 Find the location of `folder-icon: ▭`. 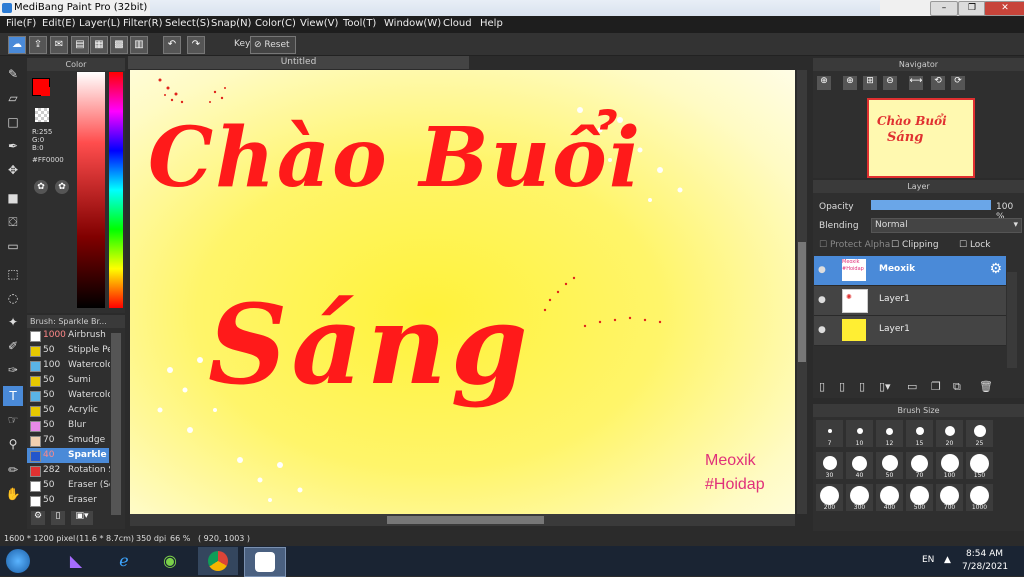

folder-icon: ▭ is located at coordinates (912, 386).